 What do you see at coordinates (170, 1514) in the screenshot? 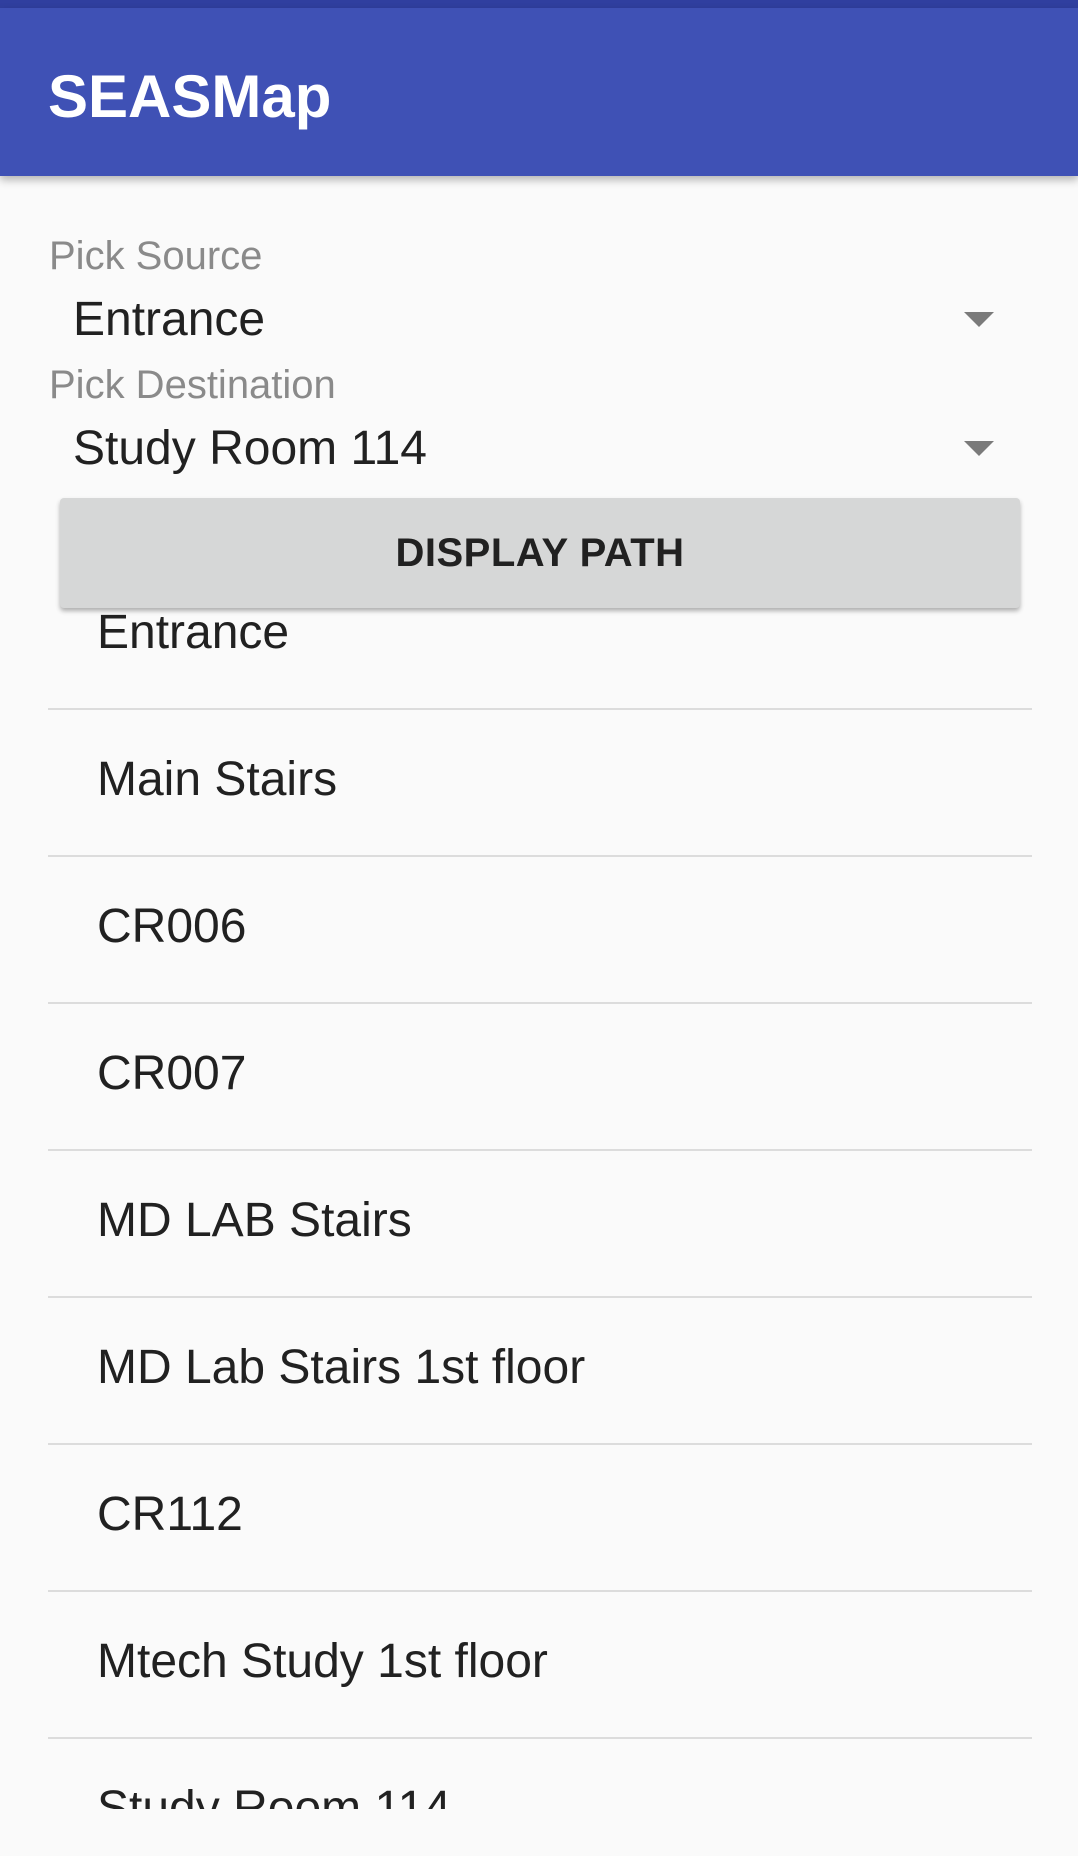
I see `list-item-label: CR112` at bounding box center [170, 1514].